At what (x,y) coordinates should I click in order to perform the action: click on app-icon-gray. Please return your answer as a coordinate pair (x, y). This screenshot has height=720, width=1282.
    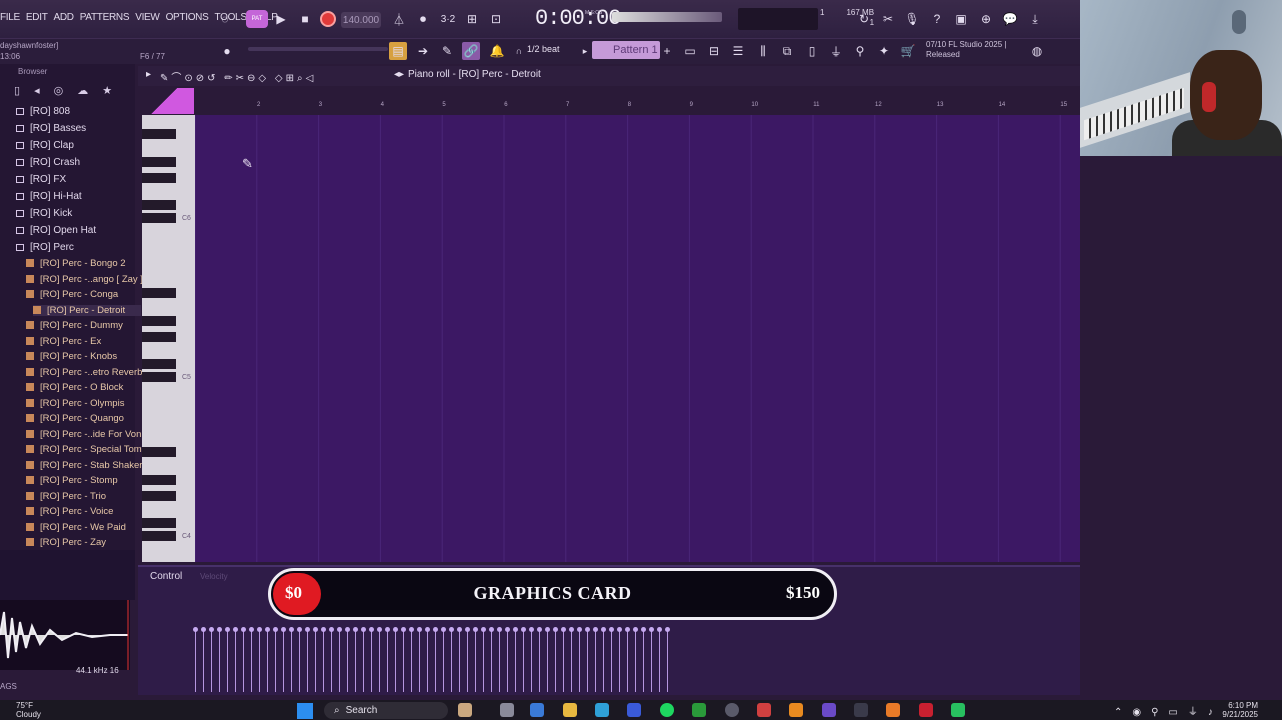
    Looking at the image, I should click on (861, 710).